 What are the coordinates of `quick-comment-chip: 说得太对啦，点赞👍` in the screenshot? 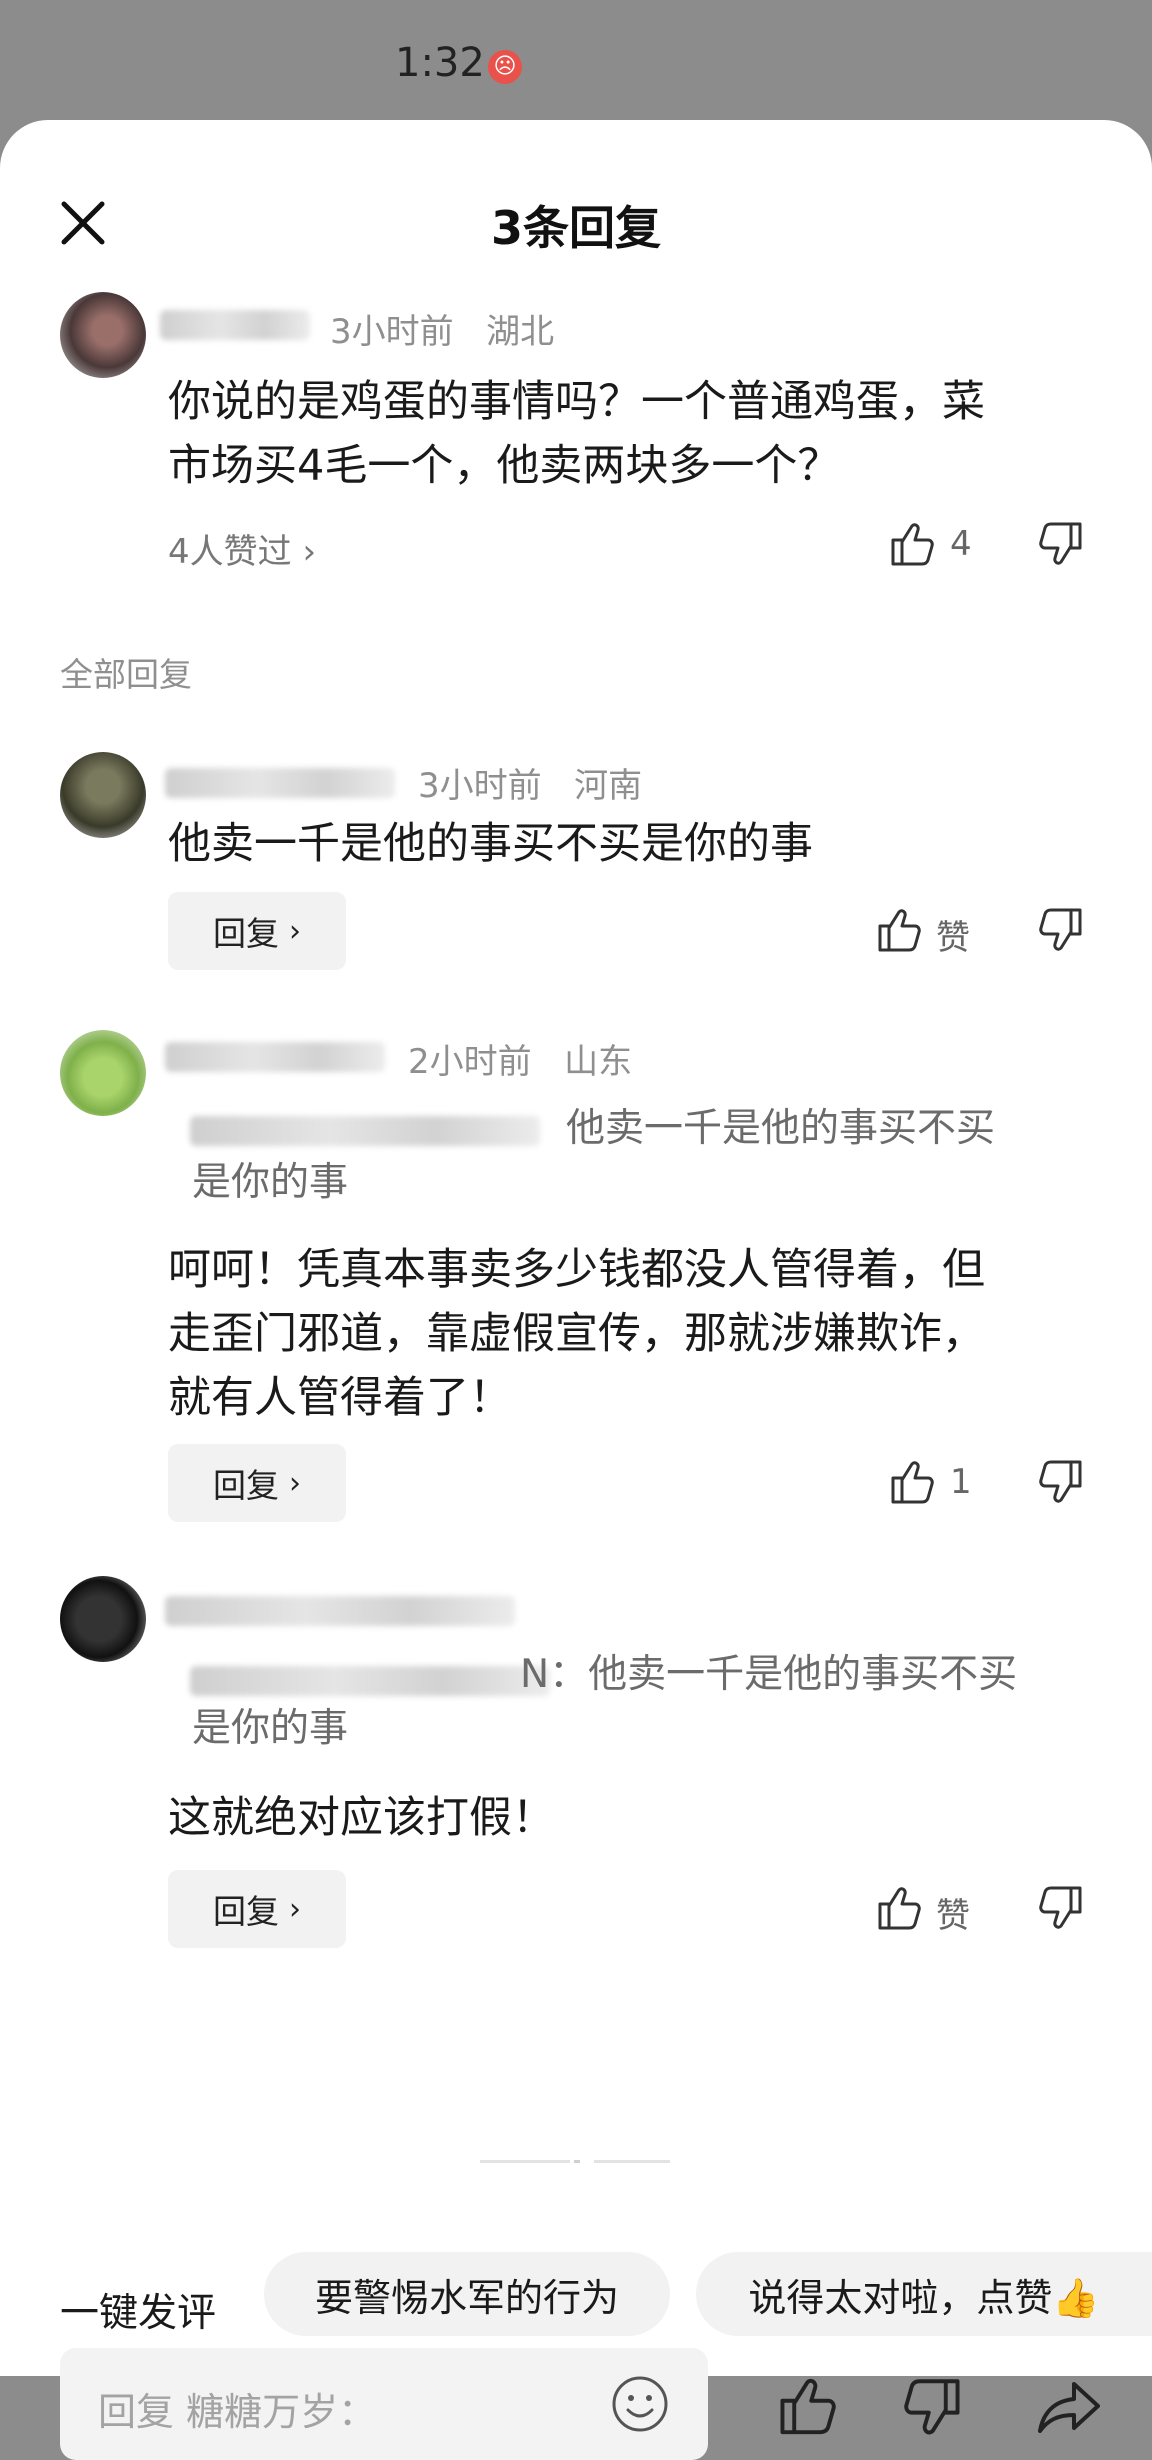 It's located at (924, 2294).